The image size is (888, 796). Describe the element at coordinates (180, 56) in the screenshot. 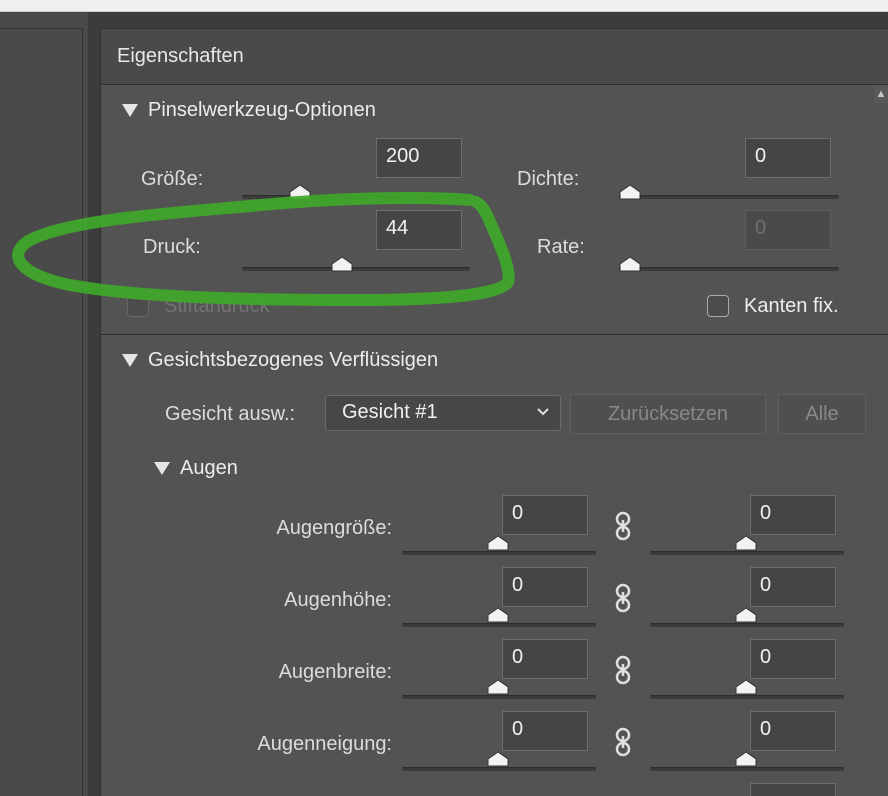

I see `panel-title: Eigenschaften` at that location.